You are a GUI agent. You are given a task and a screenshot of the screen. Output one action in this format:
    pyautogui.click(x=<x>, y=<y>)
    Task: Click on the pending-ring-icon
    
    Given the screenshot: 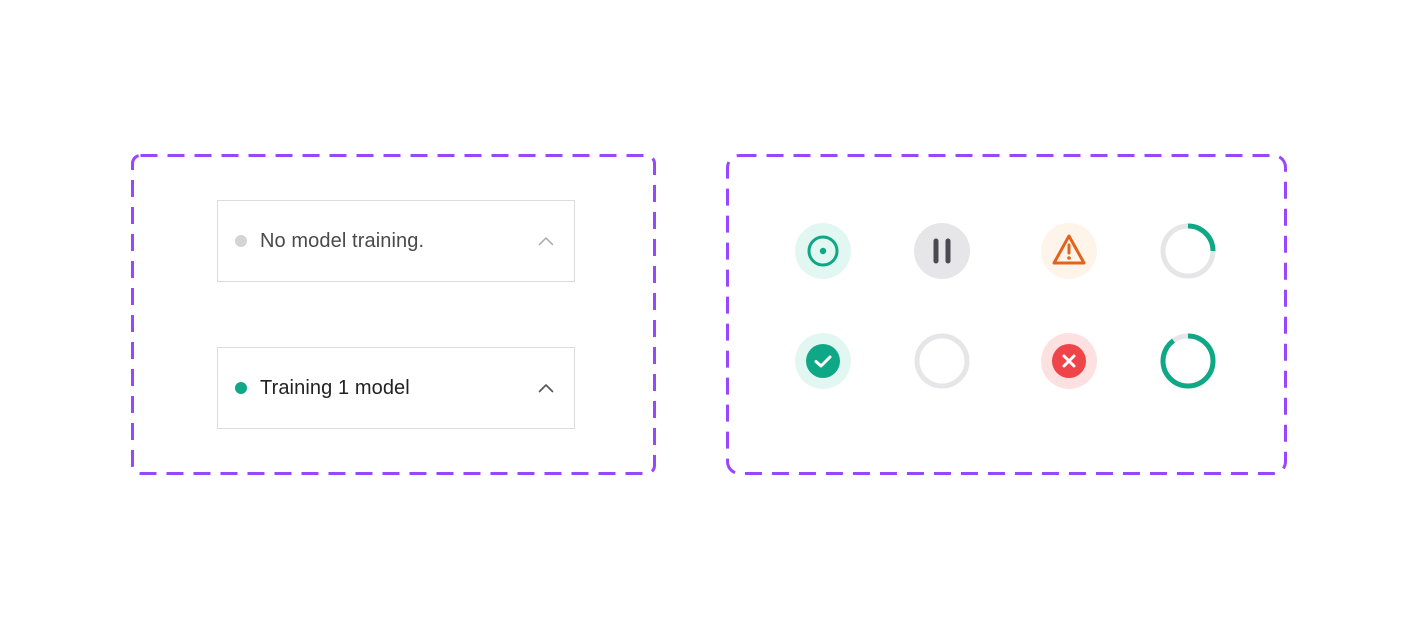 What is the action you would take?
    pyautogui.click(x=942, y=361)
    